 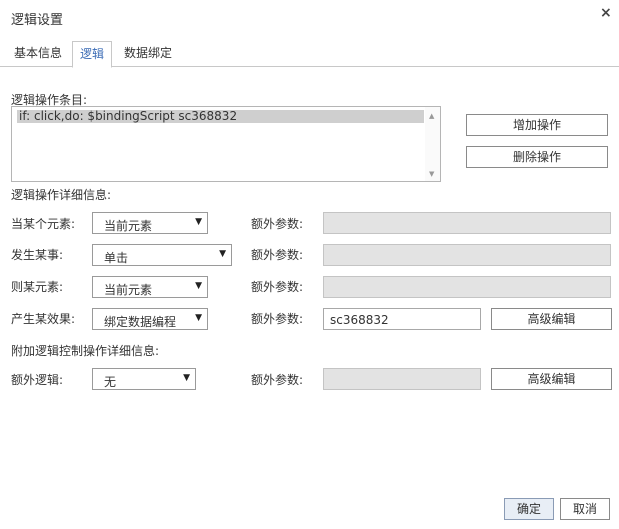 I want to click on tab-data-binding: 数据绑定, so click(x=148, y=54).